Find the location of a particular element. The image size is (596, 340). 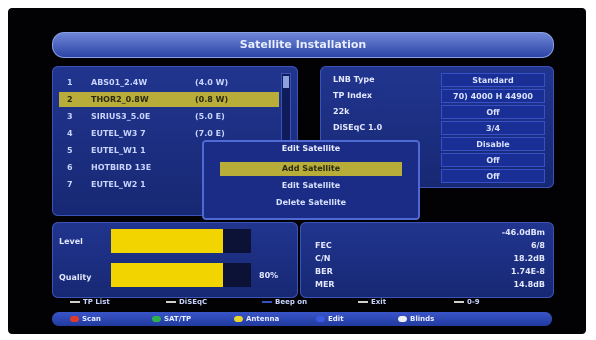

setting-row: TP Index 70) 4000 H 44900 is located at coordinates (437, 96).